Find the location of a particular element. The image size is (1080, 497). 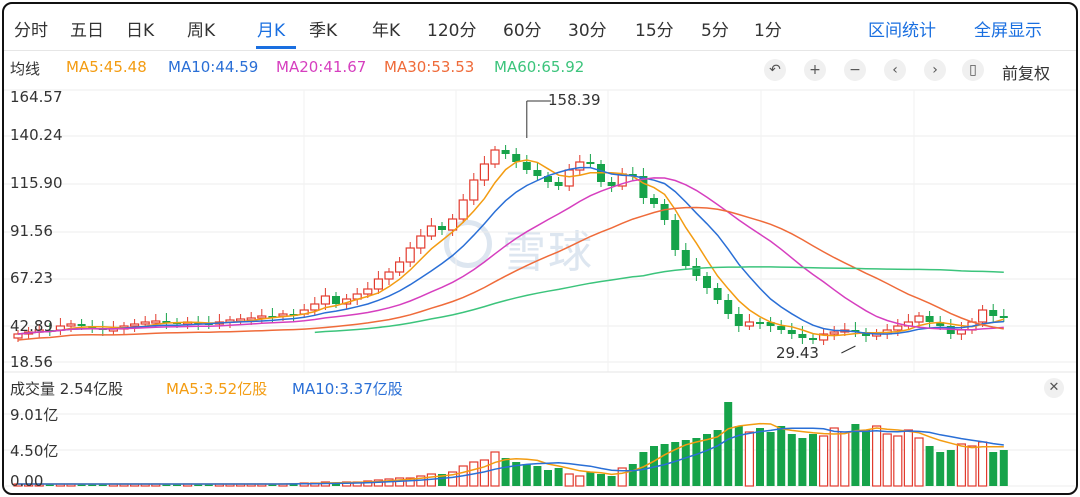

volume-ma5: MA5:3.52亿股 is located at coordinates (217, 389).